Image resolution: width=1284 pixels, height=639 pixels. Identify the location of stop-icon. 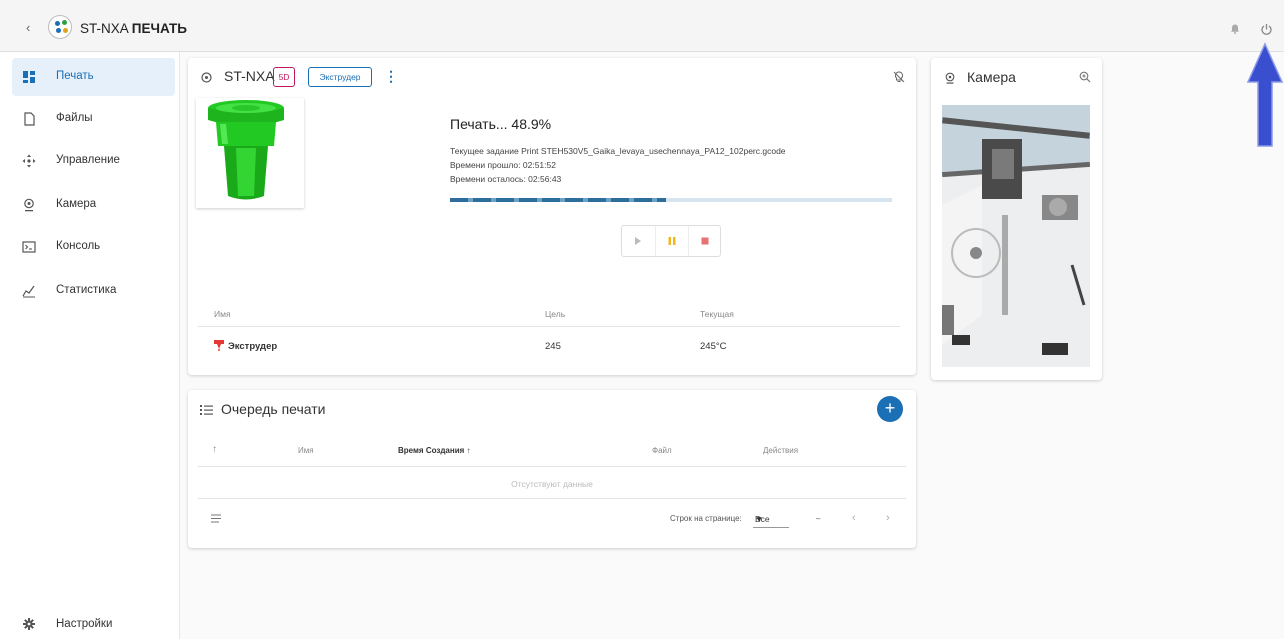
(705, 241).